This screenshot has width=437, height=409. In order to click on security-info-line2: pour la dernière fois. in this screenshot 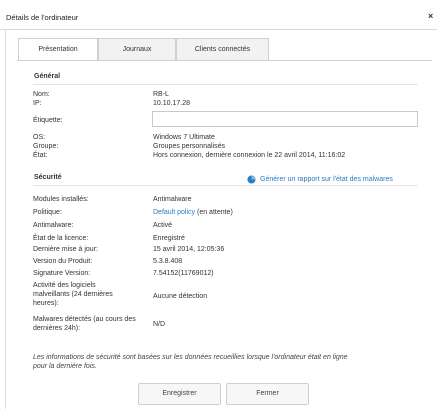, I will do `click(65, 366)`.